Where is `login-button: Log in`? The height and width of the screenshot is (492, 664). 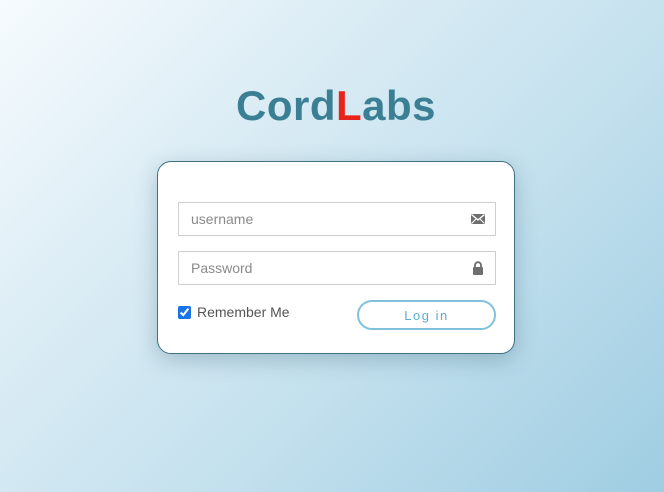
login-button: Log in is located at coordinates (426, 315).